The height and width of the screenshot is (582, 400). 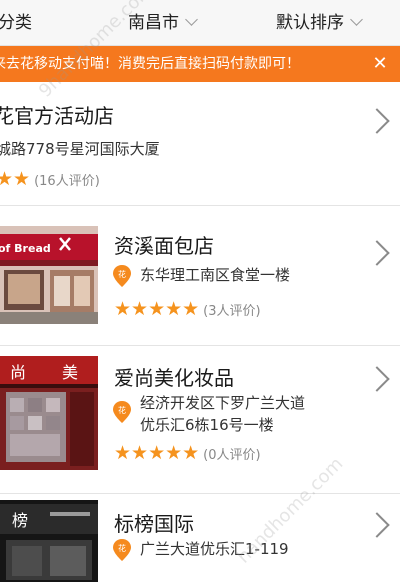 I want to click on filter-bar: 分类 南昌市 默认排序, so click(x=200, y=23).